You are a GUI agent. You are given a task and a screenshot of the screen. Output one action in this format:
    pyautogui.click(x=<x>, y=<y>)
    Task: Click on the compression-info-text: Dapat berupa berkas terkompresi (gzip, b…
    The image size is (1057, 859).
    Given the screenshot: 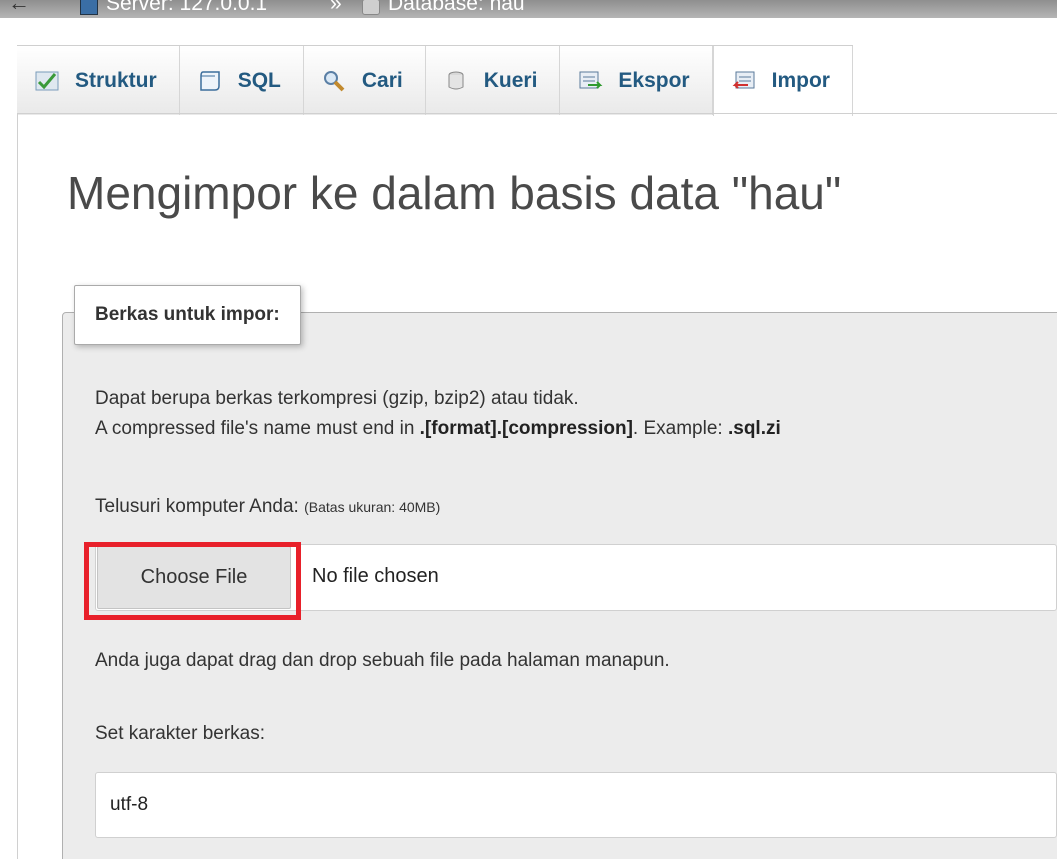 What is the action you would take?
    pyautogui.click(x=337, y=398)
    